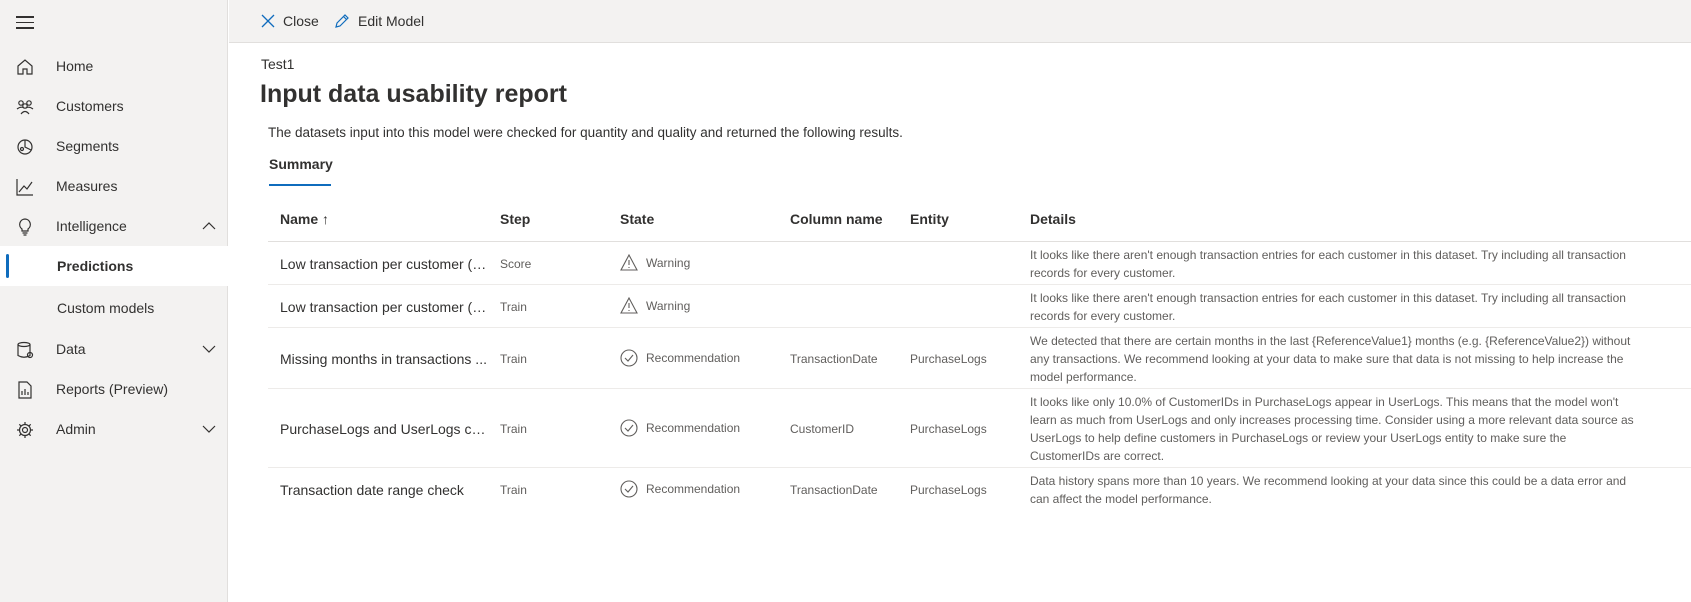 This screenshot has width=1691, height=602. What do you see at coordinates (25, 23) in the screenshot?
I see `hamburger-menu-icon` at bounding box center [25, 23].